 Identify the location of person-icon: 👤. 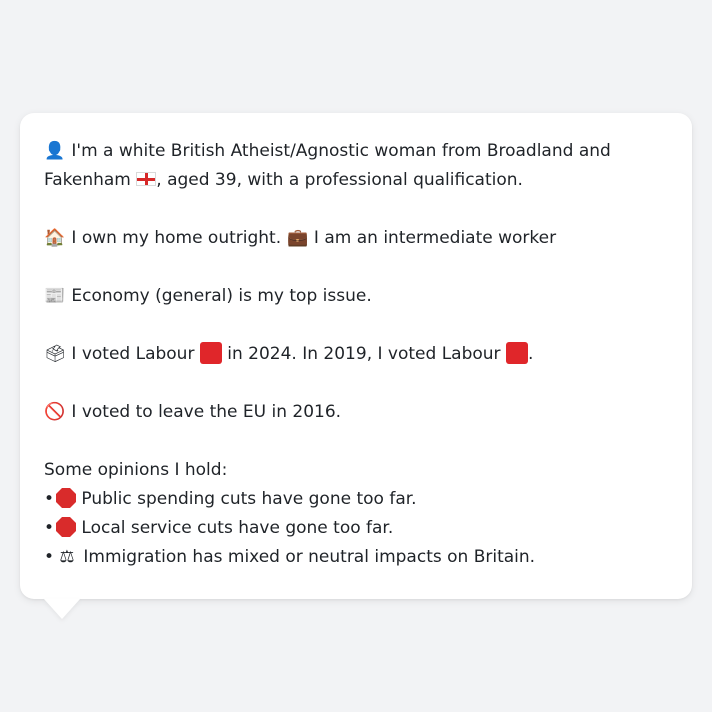
(55, 151).